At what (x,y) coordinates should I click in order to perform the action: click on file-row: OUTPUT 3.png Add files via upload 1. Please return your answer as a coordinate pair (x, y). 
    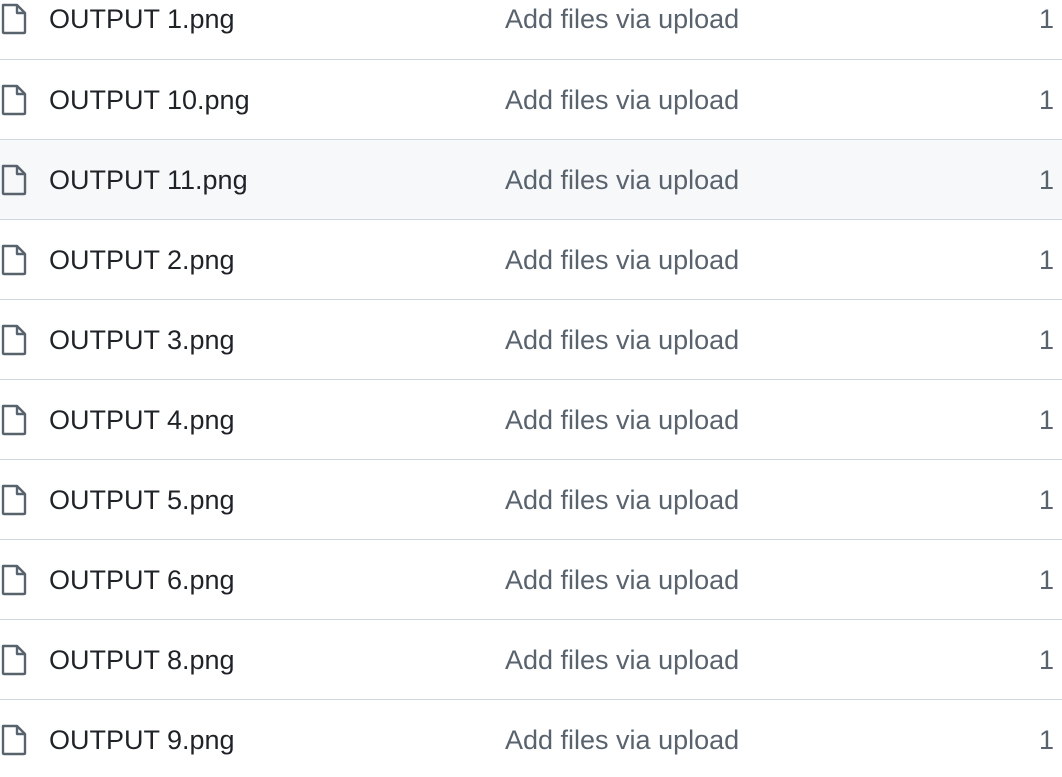
    Looking at the image, I should click on (531, 339).